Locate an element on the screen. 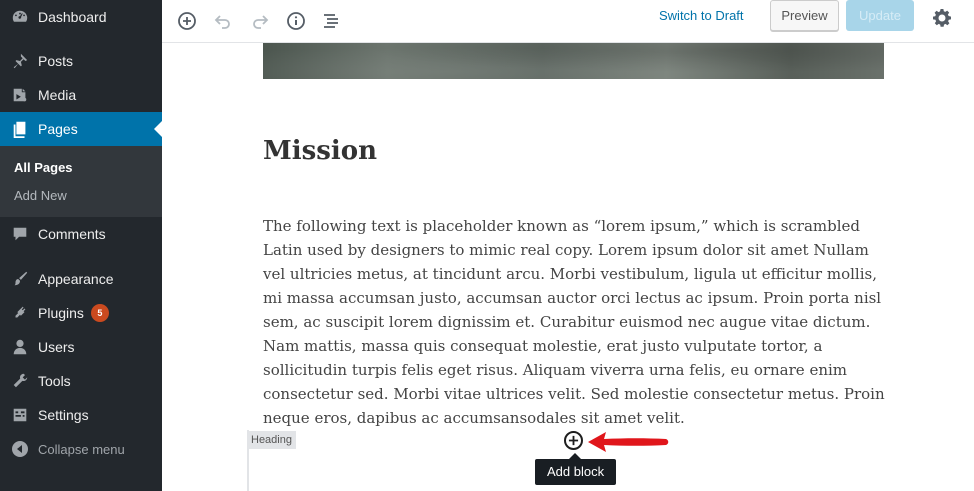 This screenshot has height=491, width=974. sidebar-item-label: Users is located at coordinates (56, 347).